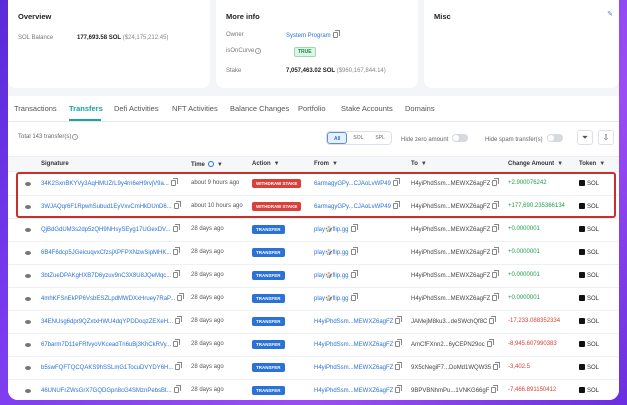  I want to click on hide-zero-toggle: Hide zero amount, so click(435, 138).